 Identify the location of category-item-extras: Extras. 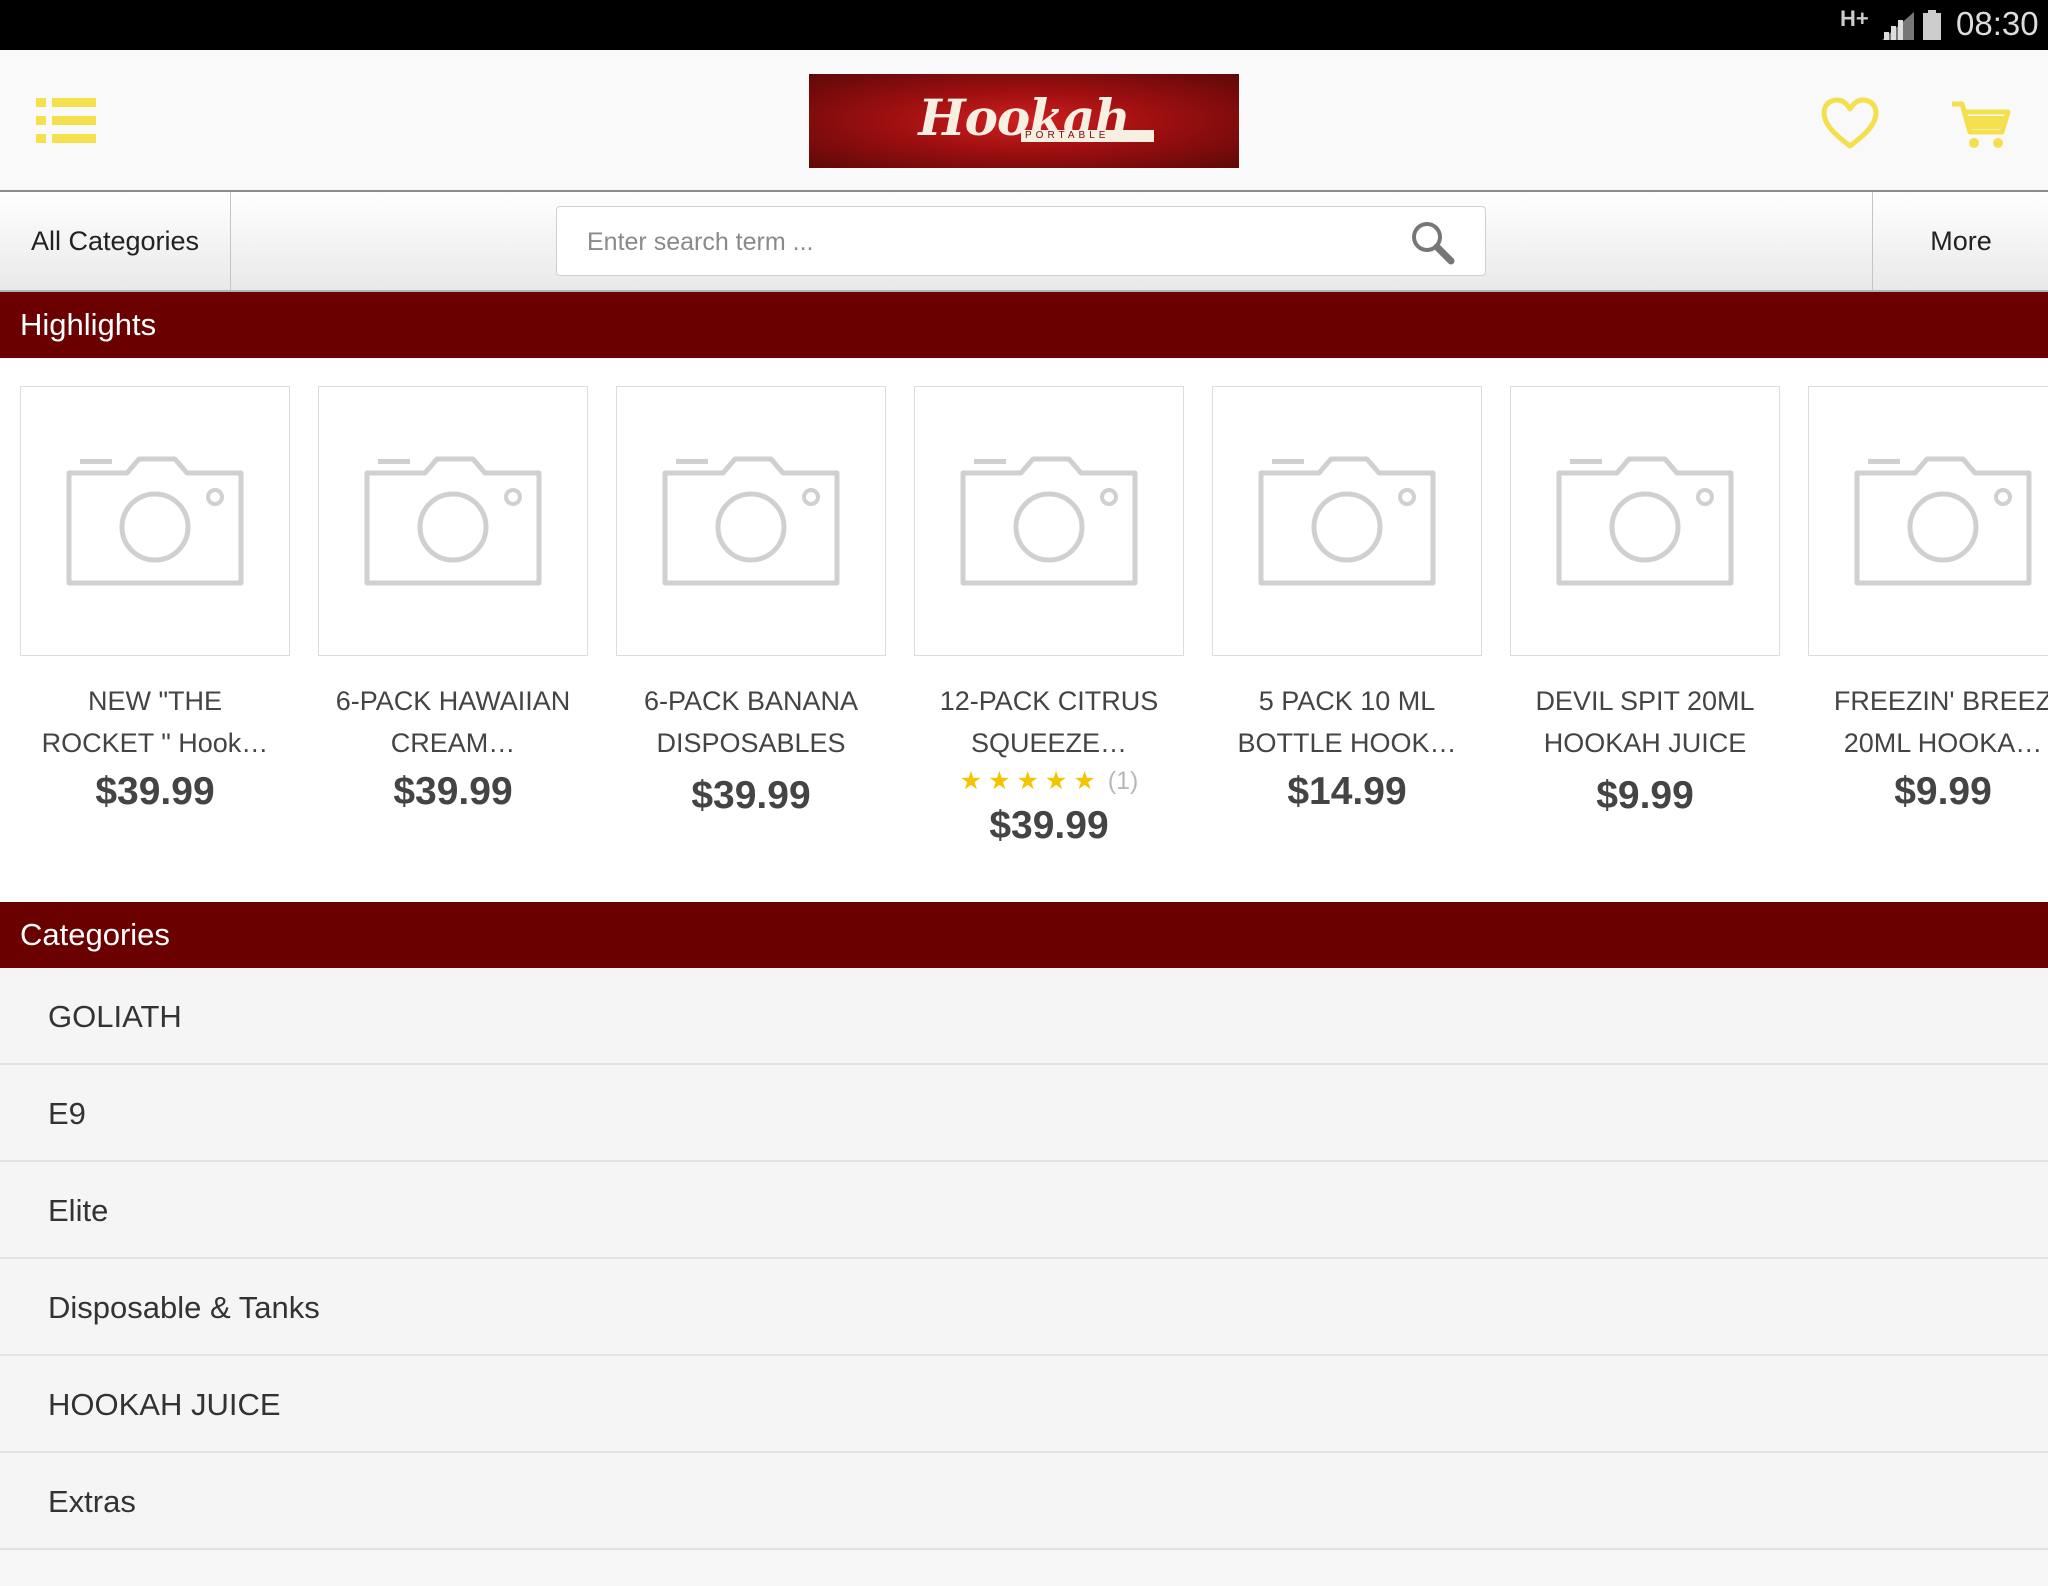
(1024, 1501).